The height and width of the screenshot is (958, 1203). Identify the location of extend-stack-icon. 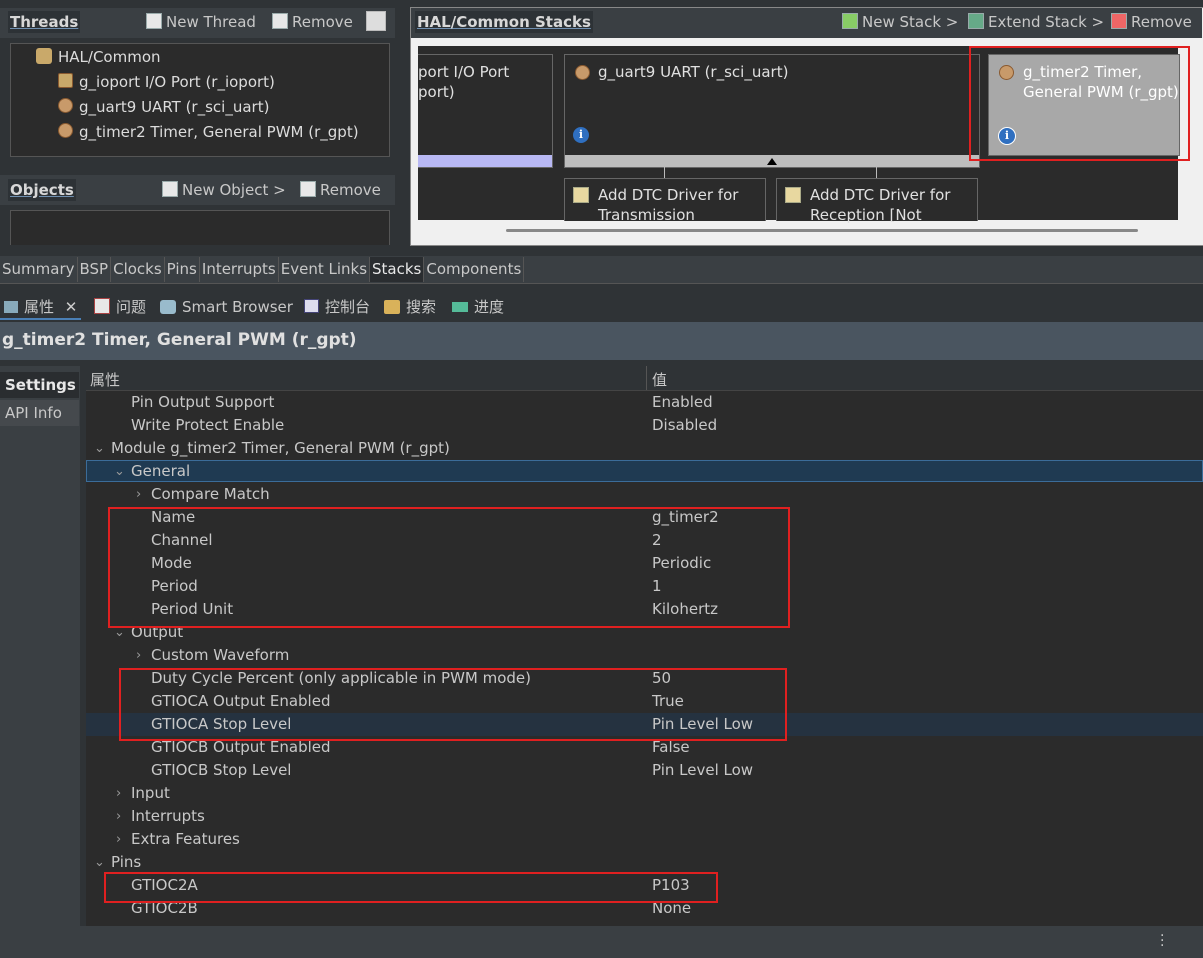
(976, 21).